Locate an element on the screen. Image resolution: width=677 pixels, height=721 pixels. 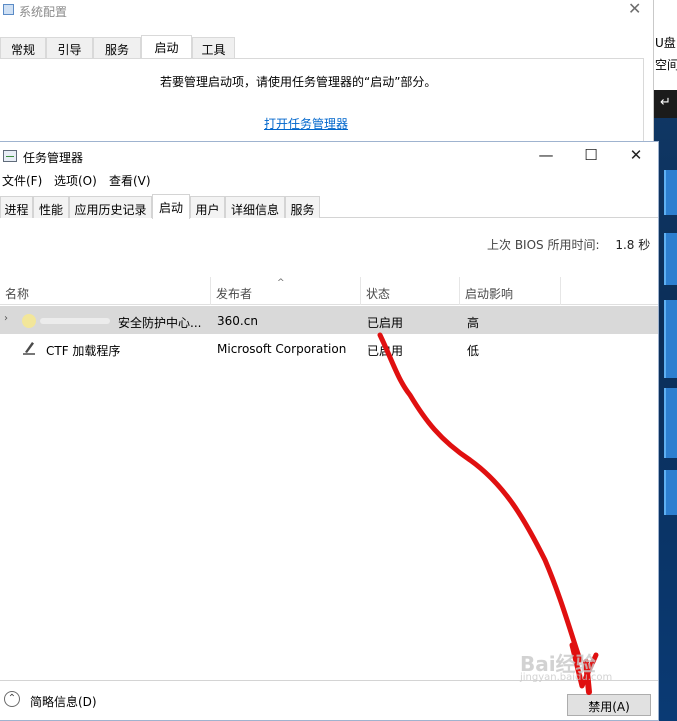
space-label-fragment: 空间: is located at coordinates (666, 65).